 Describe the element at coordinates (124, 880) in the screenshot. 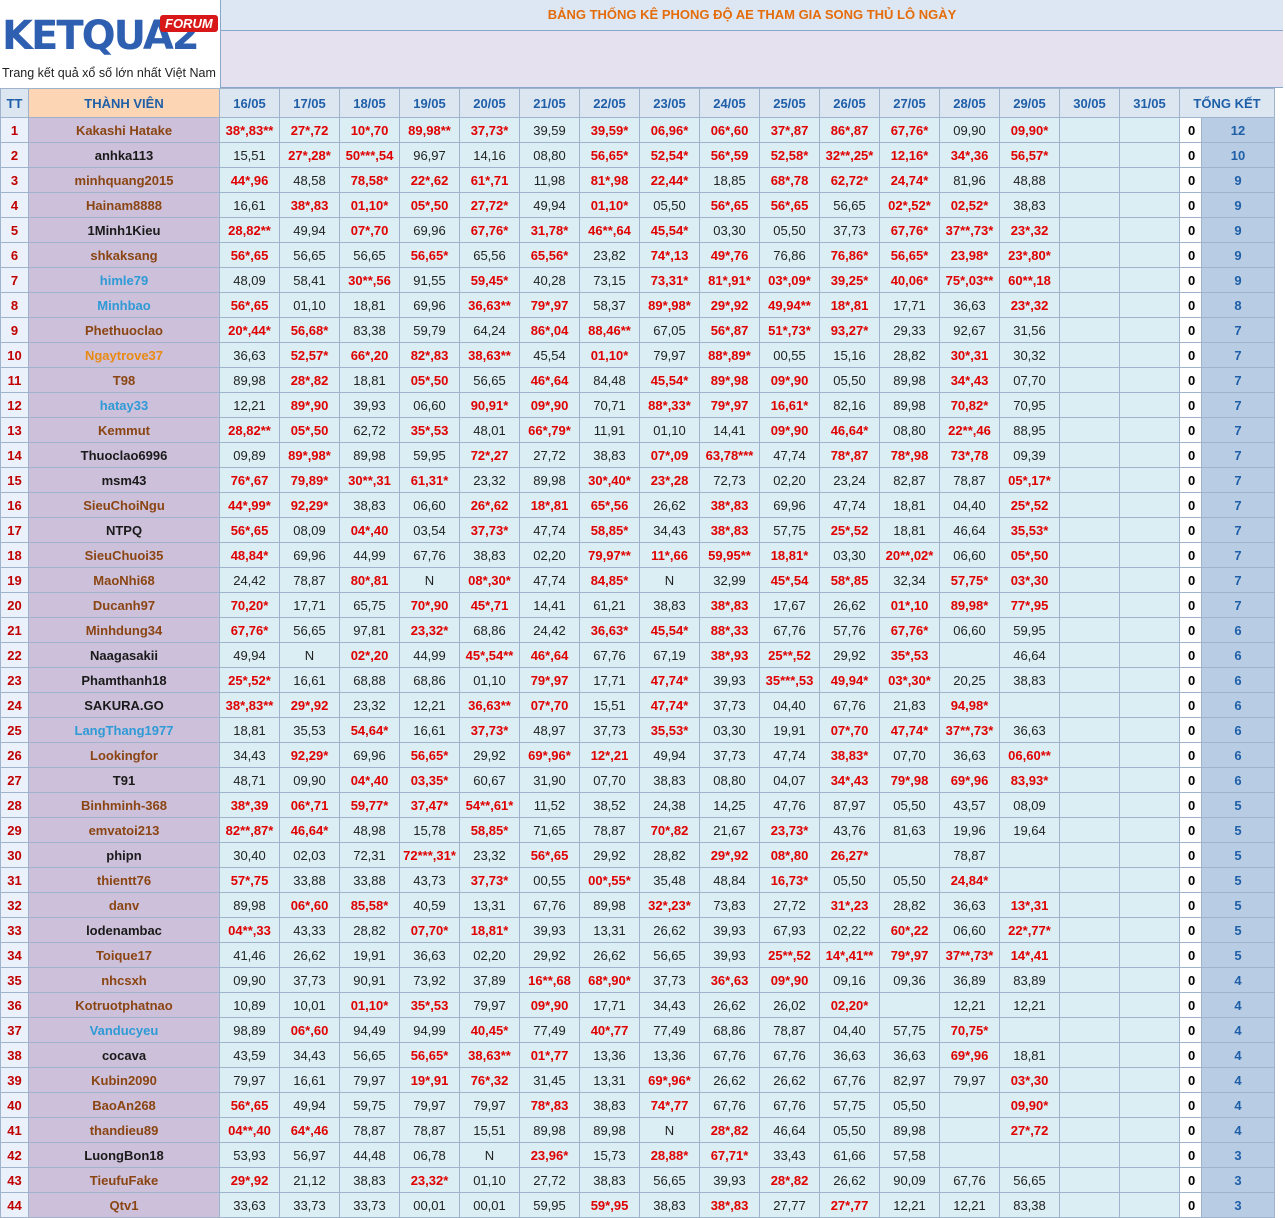

I see `member-name: thientt76` at that location.